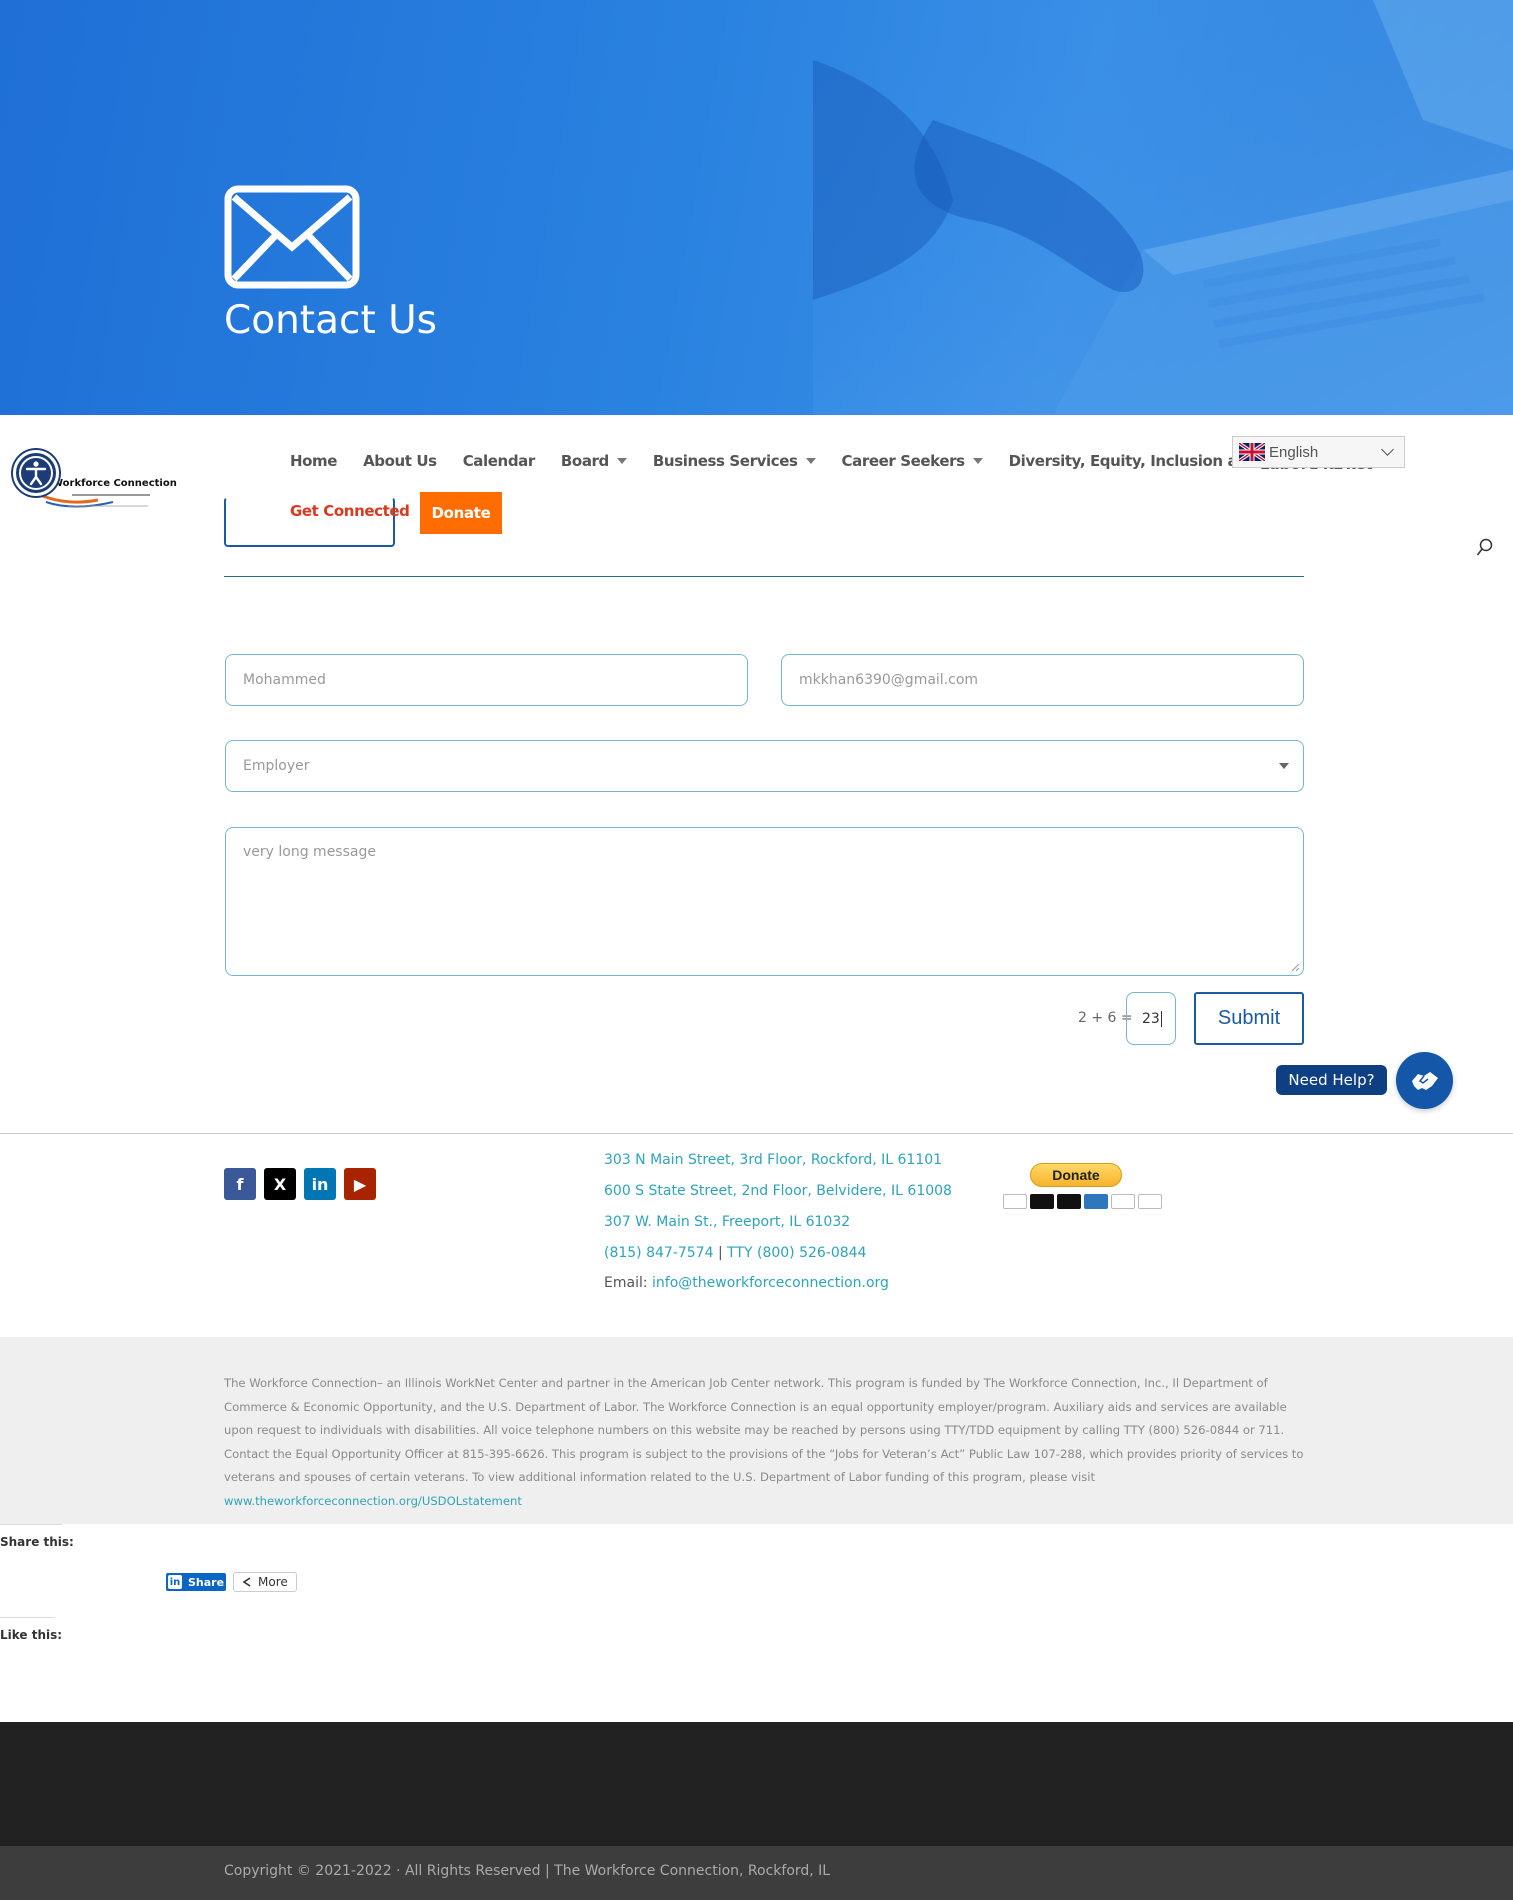 This screenshot has height=1900, width=1513. I want to click on email-value: mkkhan6390@gmail.com, so click(889, 680).